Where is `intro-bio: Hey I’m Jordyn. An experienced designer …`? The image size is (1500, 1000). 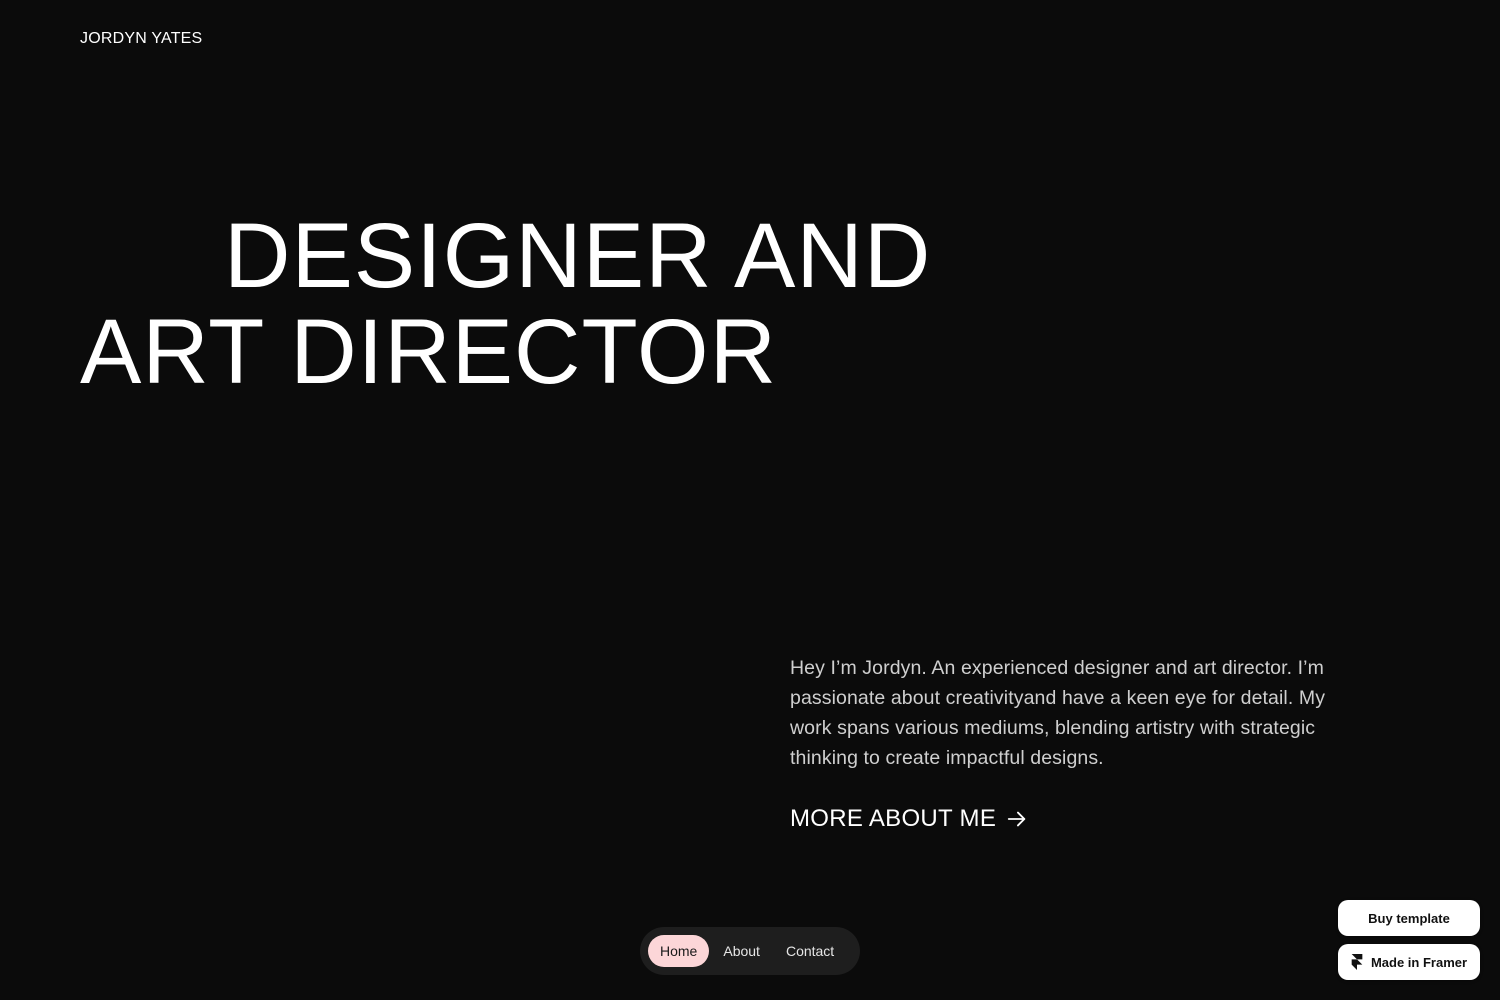 intro-bio: Hey I’m Jordyn. An experienced designer … is located at coordinates (1058, 713).